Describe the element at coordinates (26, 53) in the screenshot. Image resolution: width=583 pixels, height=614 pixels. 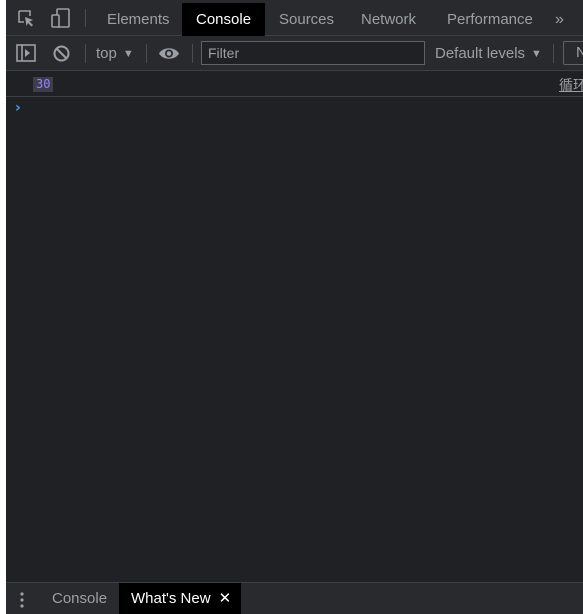
I see `sidebar-toggle-icon` at that location.